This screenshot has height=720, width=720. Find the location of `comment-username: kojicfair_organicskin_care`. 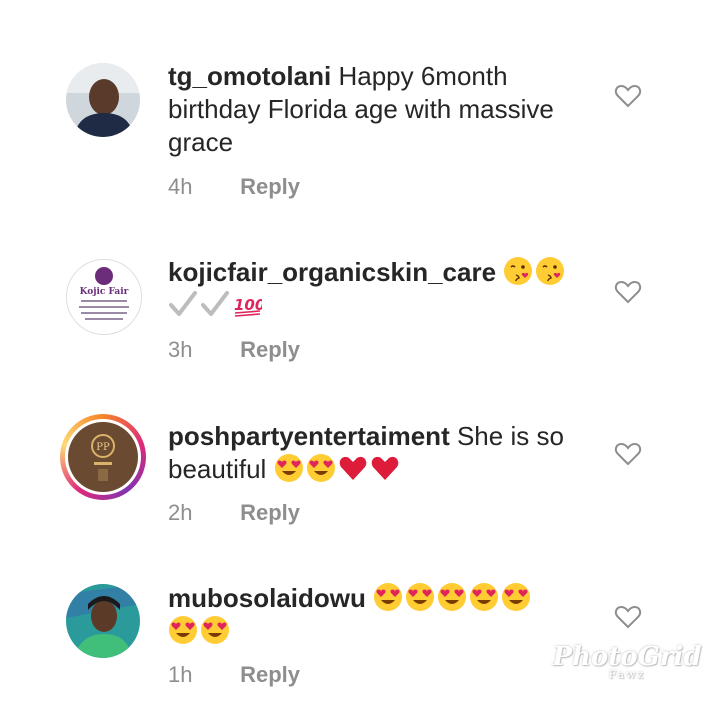

comment-username: kojicfair_organicskin_care is located at coordinates (332, 272).